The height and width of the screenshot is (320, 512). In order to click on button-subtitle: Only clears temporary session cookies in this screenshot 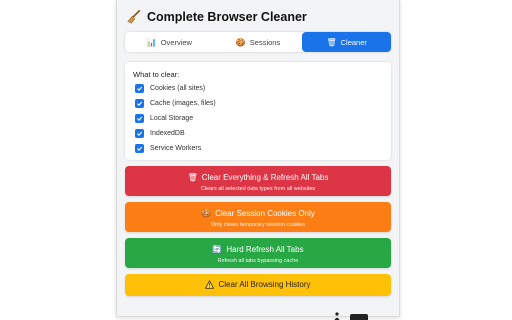, I will do `click(258, 225)`.